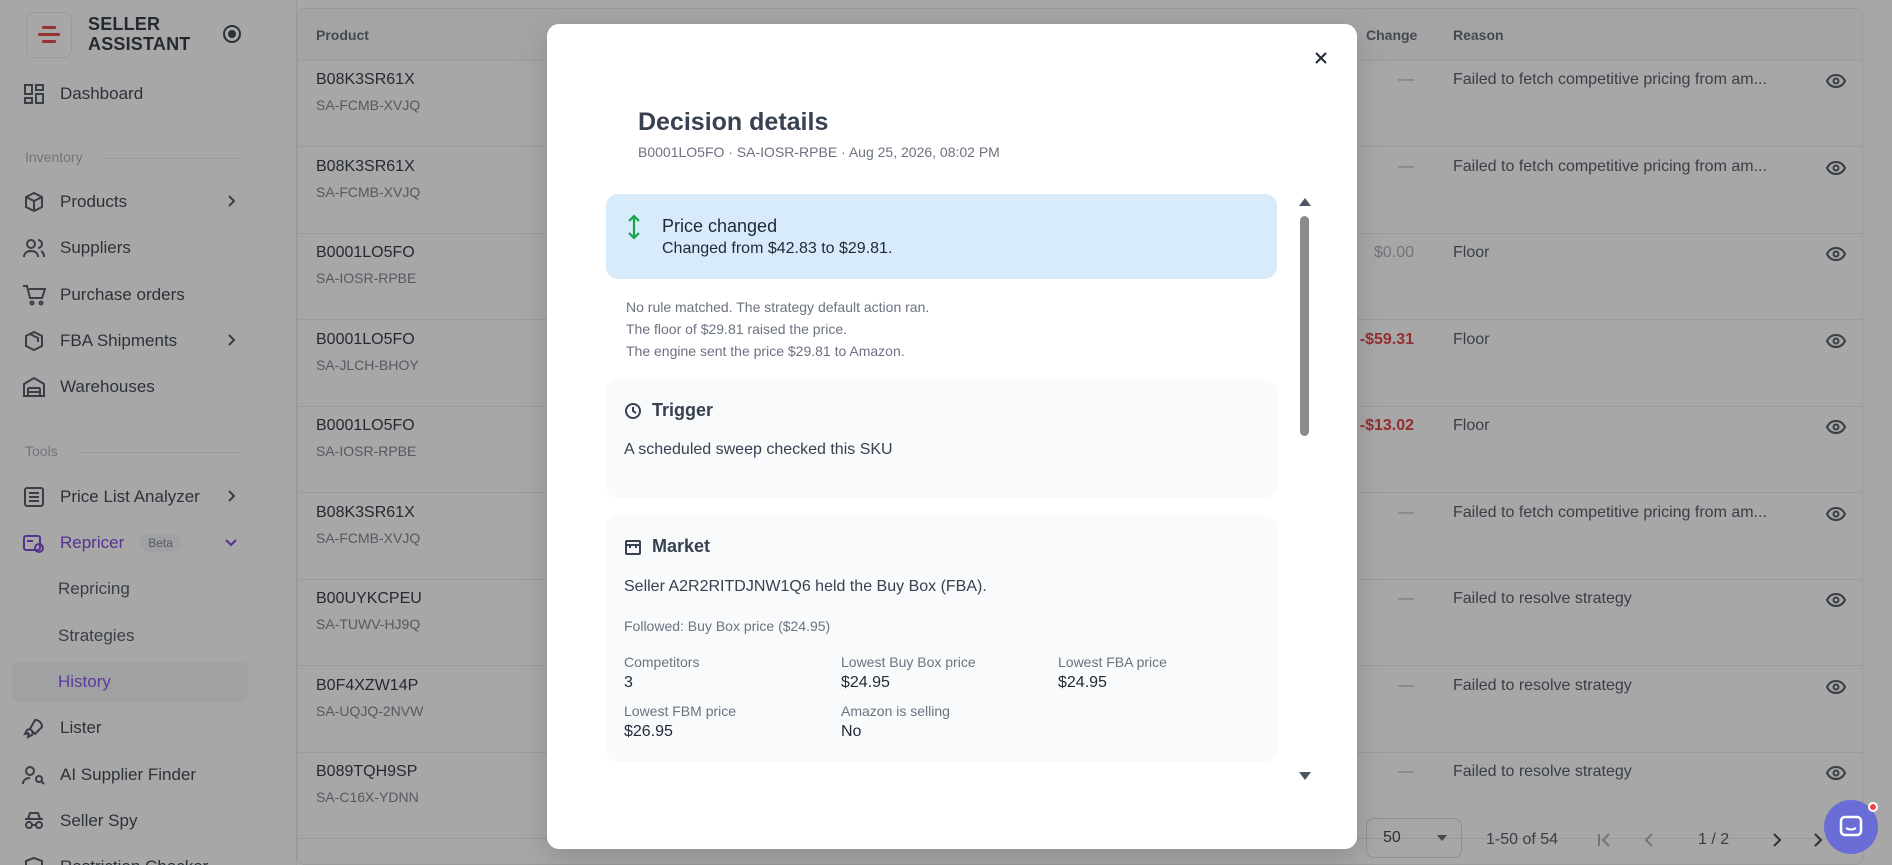  What do you see at coordinates (1305, 202) in the screenshot?
I see `scroll-up-arrow` at bounding box center [1305, 202].